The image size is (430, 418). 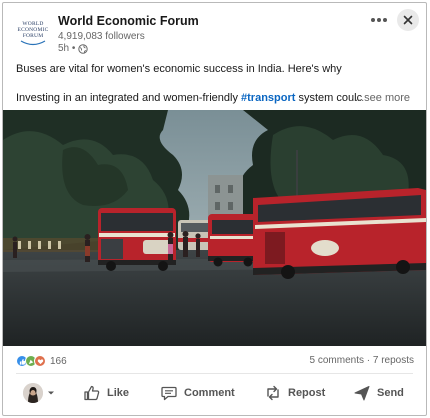 I want to click on post-meta: 5h •, so click(x=73, y=48).